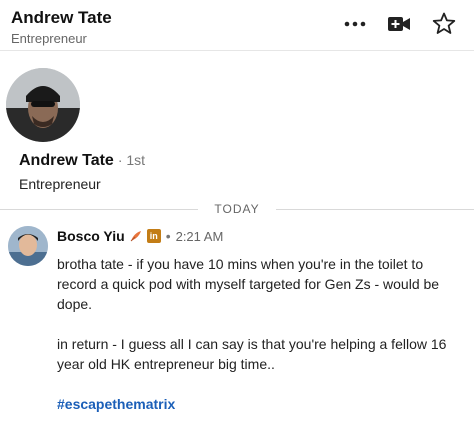  What do you see at coordinates (91, 236) in the screenshot?
I see `sender-name: Bosco Yiu` at bounding box center [91, 236].